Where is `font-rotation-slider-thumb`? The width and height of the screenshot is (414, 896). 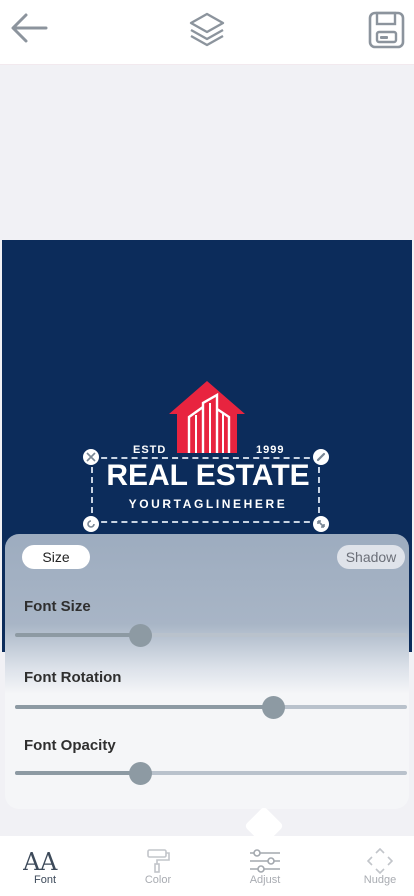 font-rotation-slider-thumb is located at coordinates (273, 707).